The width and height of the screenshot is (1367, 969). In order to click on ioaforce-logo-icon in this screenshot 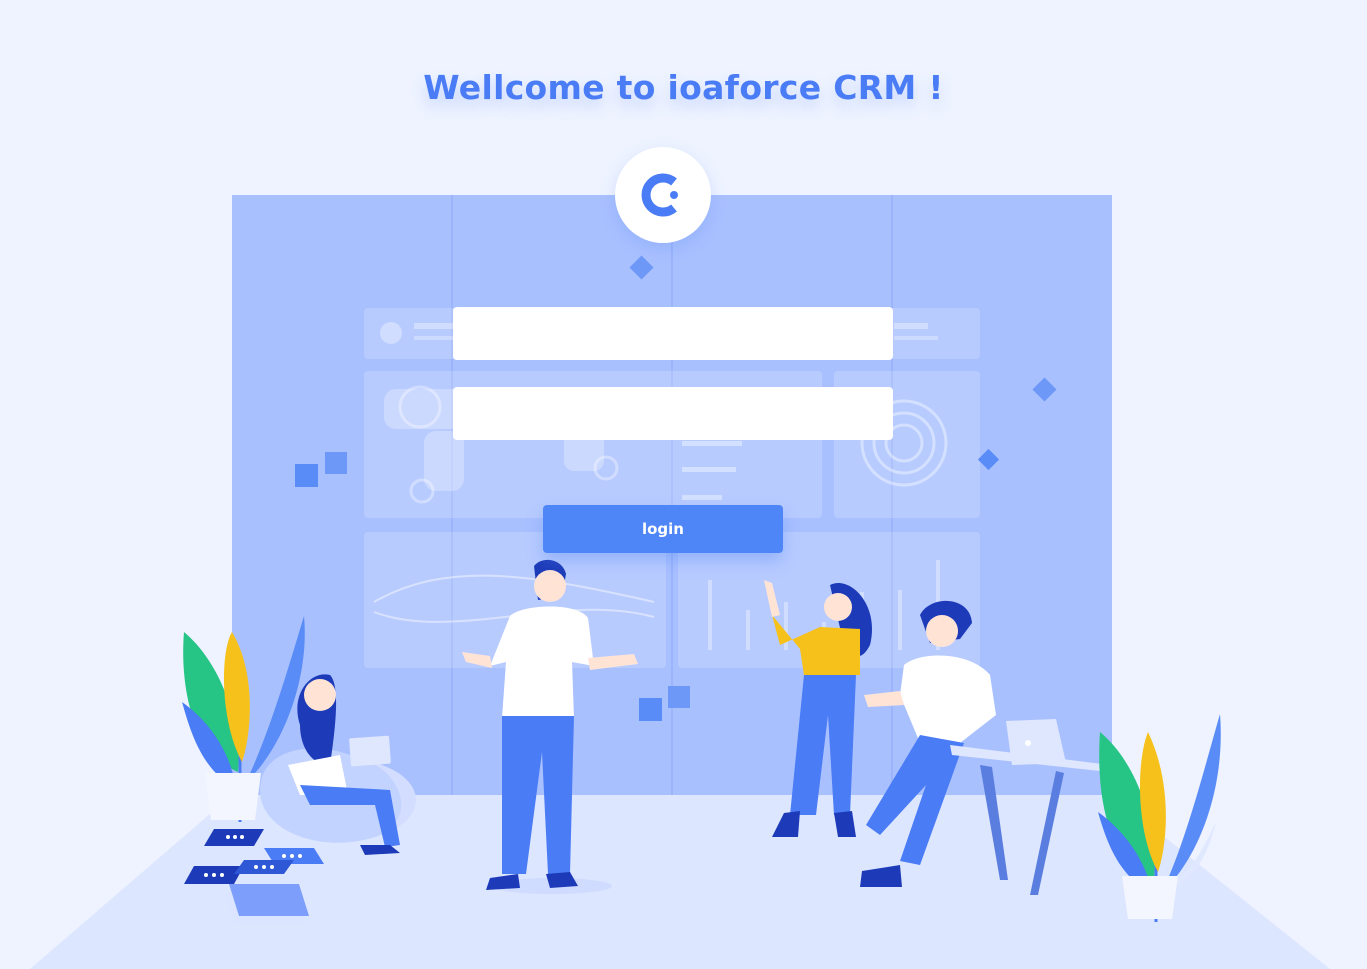, I will do `click(659, 195)`.